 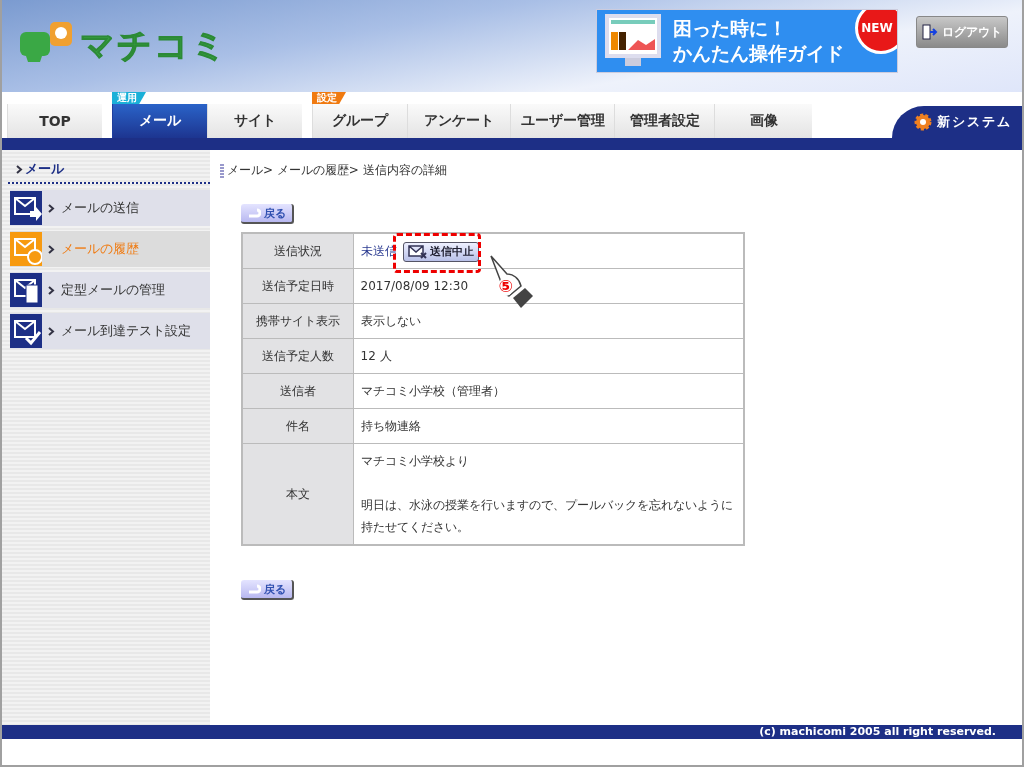 What do you see at coordinates (417, 251) in the screenshot?
I see `mail-cross-icon` at bounding box center [417, 251].